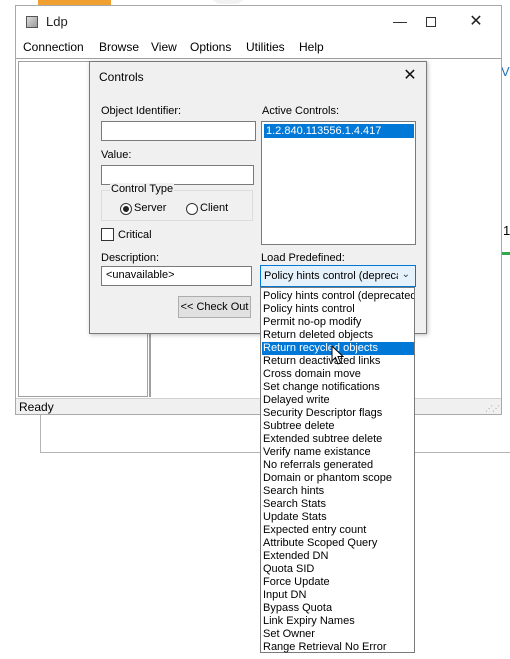 This screenshot has width=510, height=659. Describe the element at coordinates (338, 556) in the screenshot. I see `dropdown-option: Extended DN` at that location.